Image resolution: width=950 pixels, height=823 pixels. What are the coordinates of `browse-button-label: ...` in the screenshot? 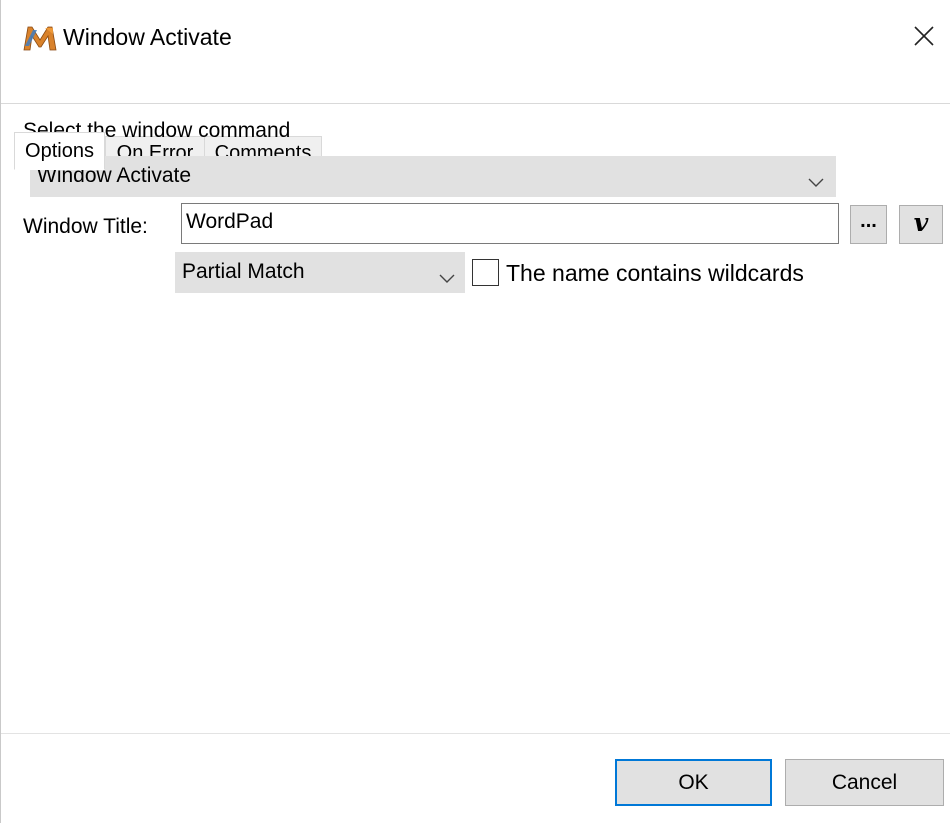 It's located at (868, 221).